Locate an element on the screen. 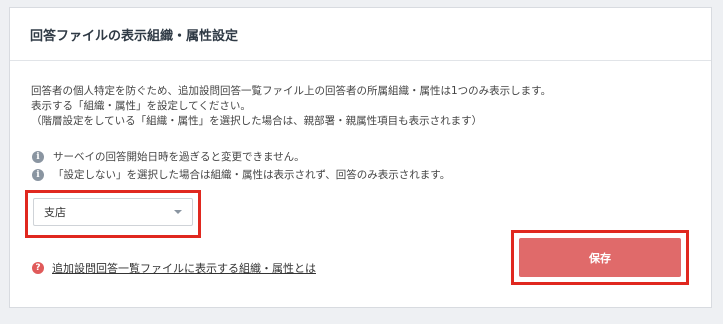 The width and height of the screenshot is (723, 324). question-icon: ? is located at coordinates (38, 268).